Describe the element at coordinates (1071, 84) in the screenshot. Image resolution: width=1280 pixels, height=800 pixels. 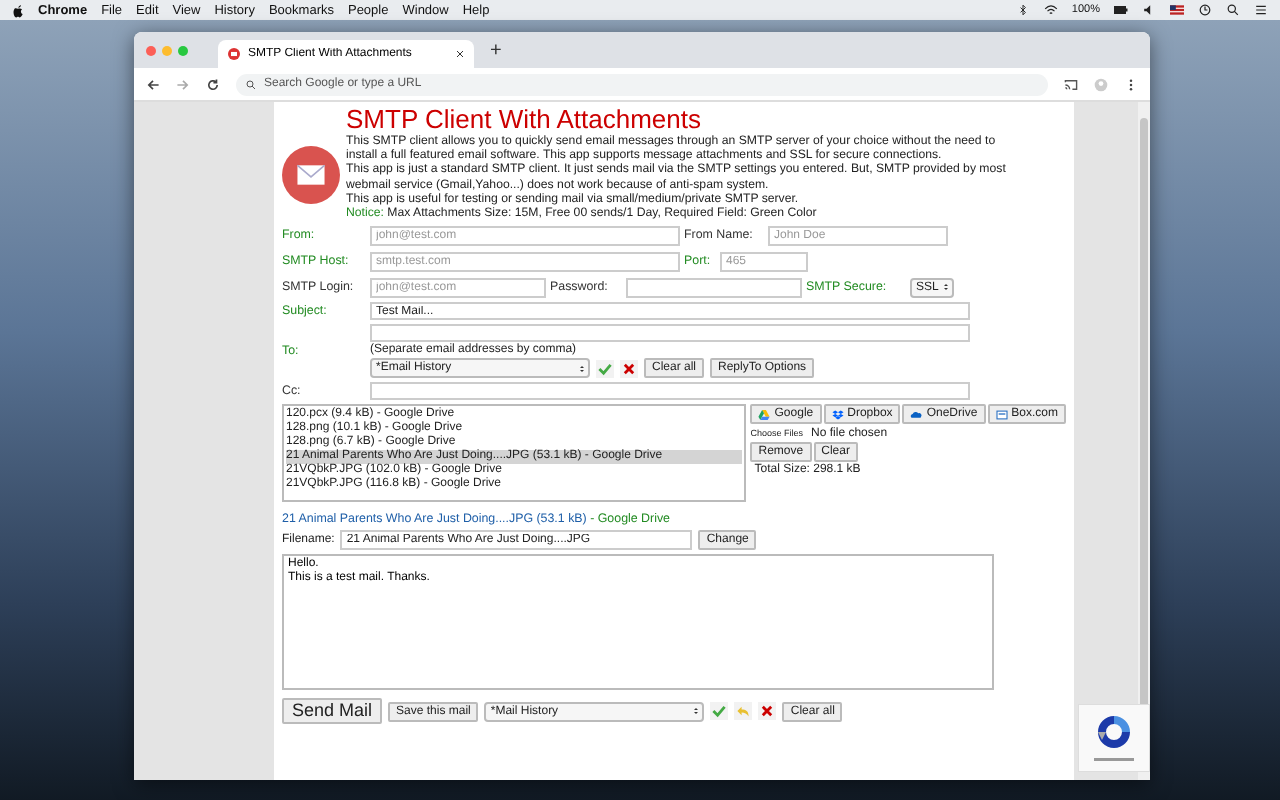
I see `cast-icon` at that location.